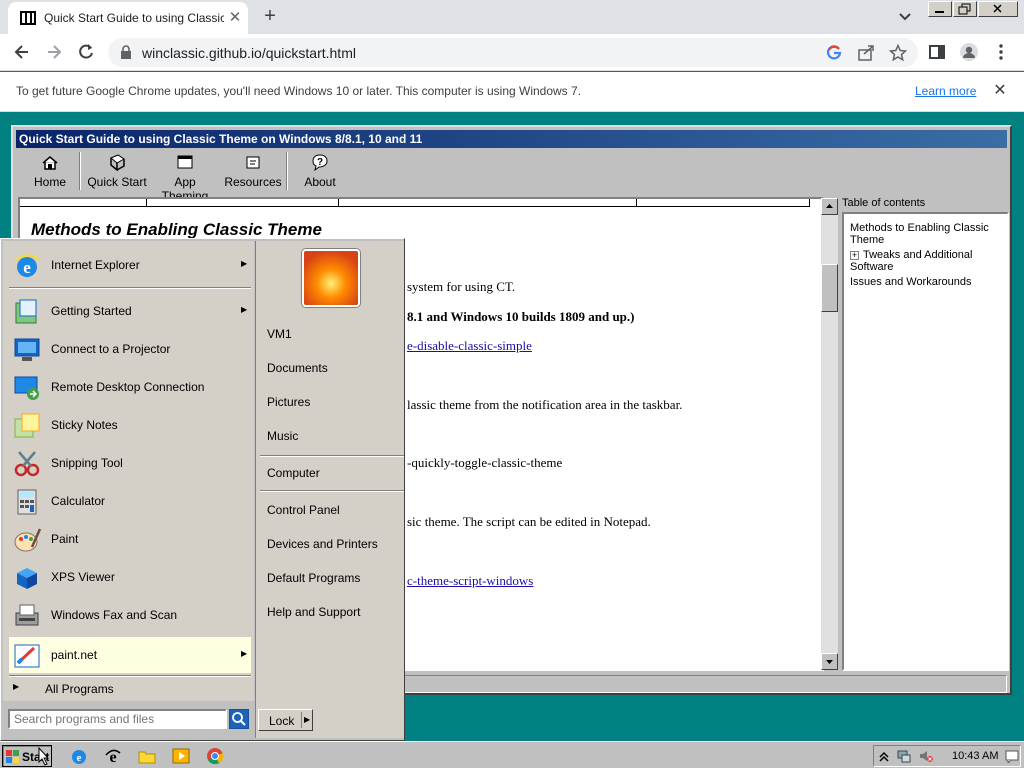  What do you see at coordinates (74, 655) in the screenshot?
I see `program-label: paint.net` at bounding box center [74, 655].